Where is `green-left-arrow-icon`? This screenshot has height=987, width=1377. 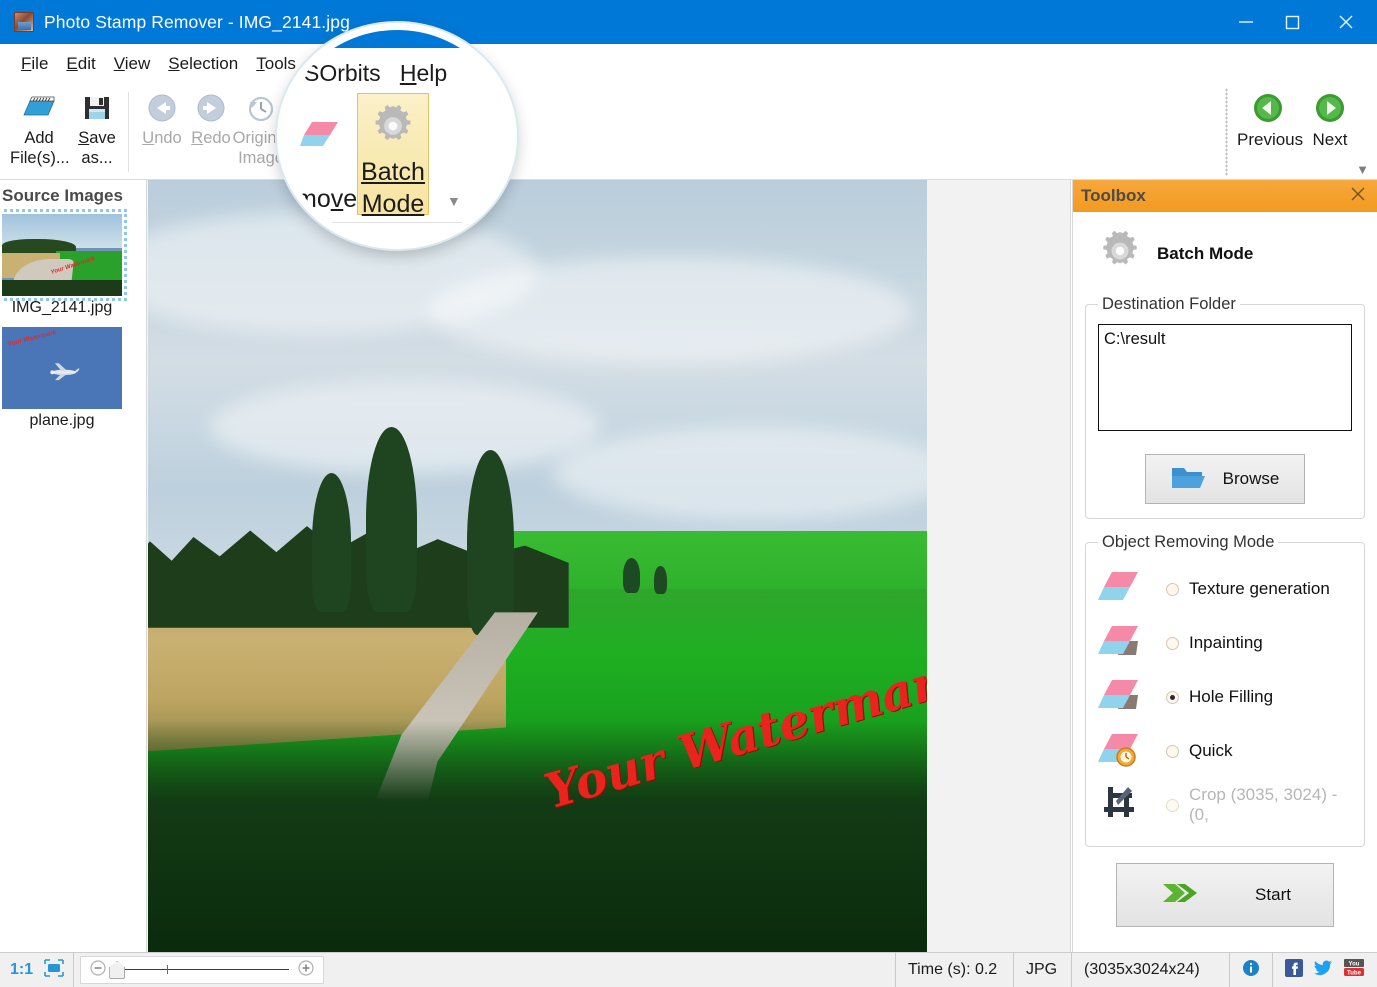
green-left-arrow-icon is located at coordinates (1268, 108).